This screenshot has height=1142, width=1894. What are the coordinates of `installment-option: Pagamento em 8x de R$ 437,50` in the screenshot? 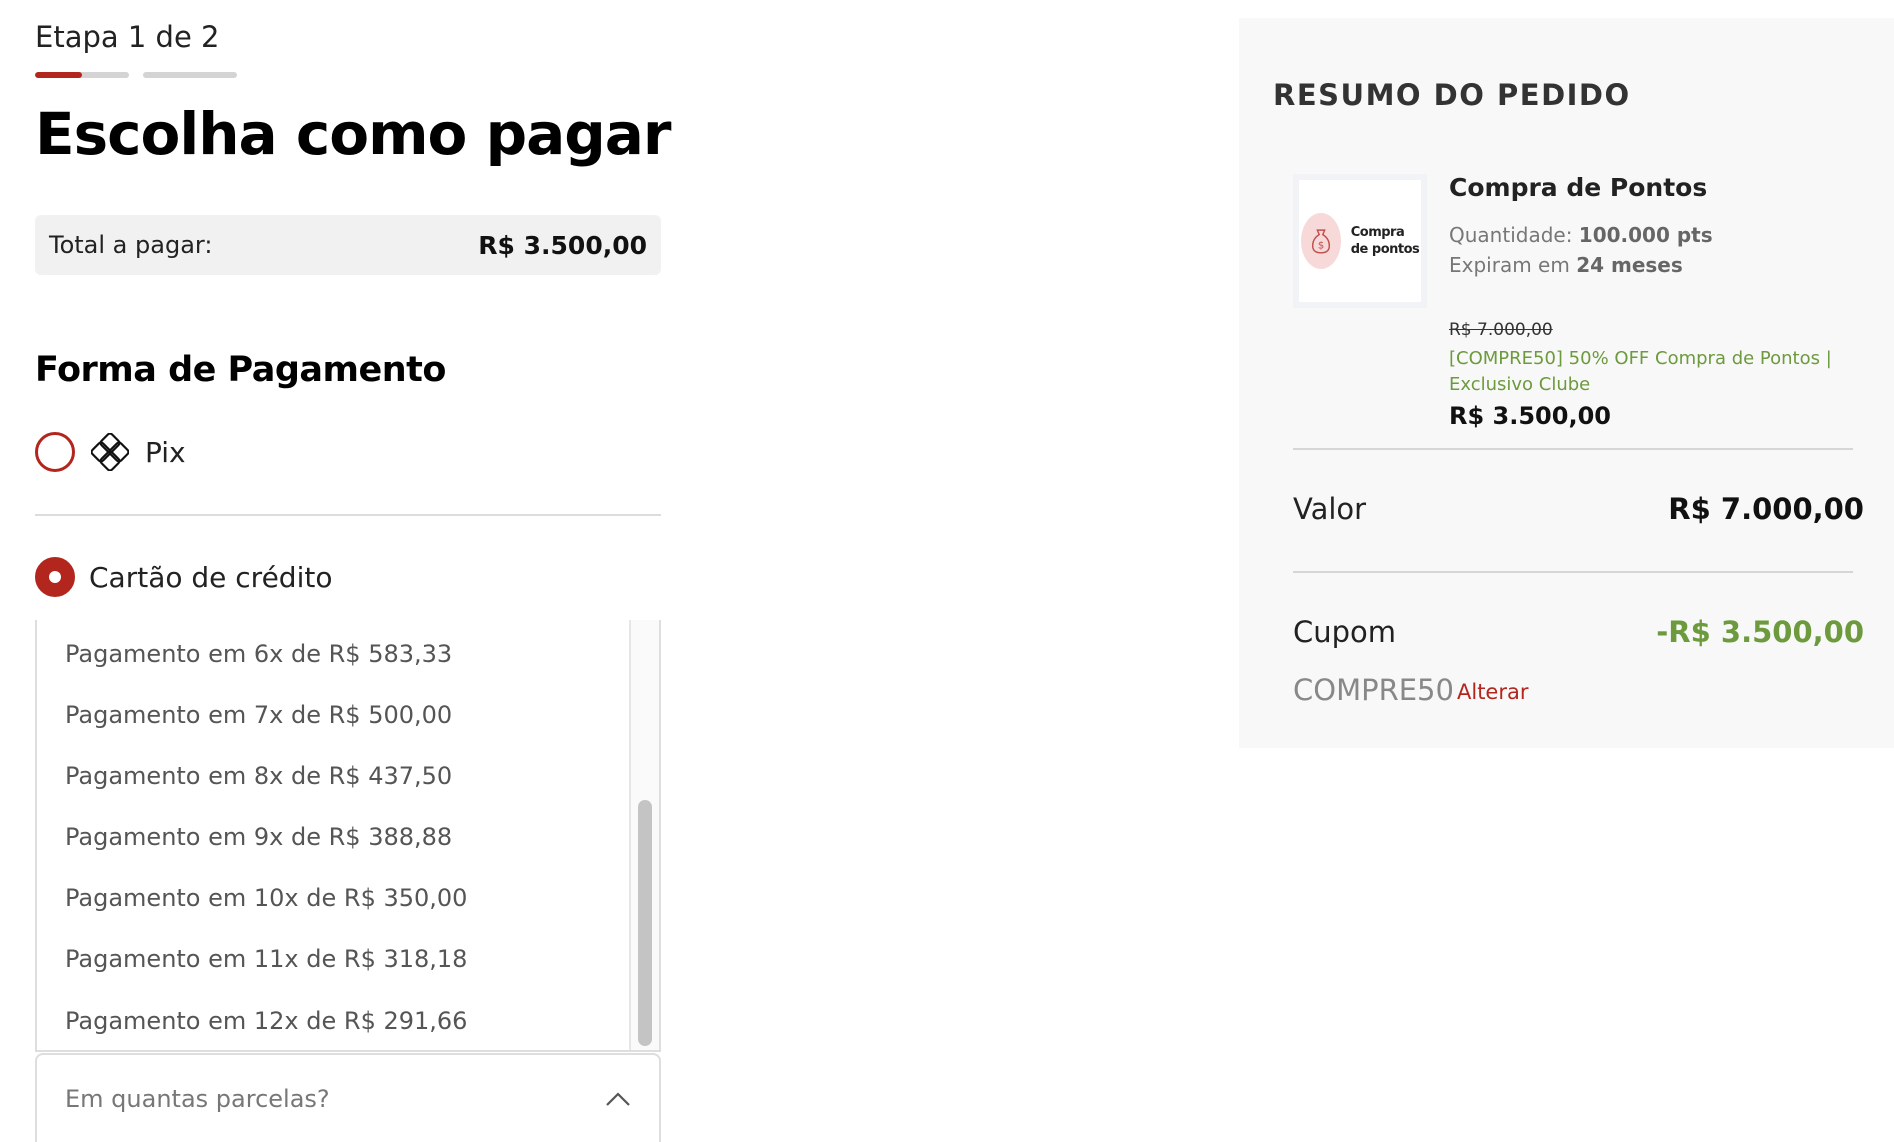 It's located at (258, 776).